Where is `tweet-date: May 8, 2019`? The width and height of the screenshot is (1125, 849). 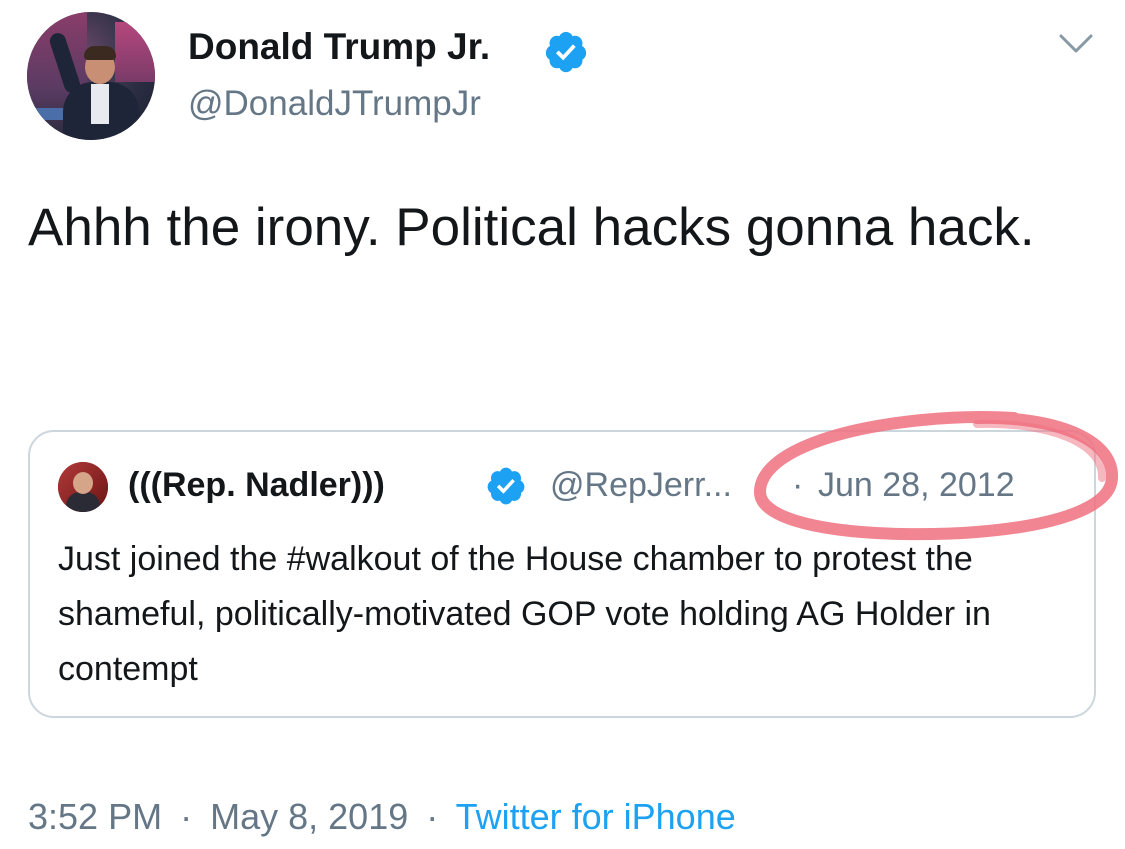
tweet-date: May 8, 2019 is located at coordinates (309, 816).